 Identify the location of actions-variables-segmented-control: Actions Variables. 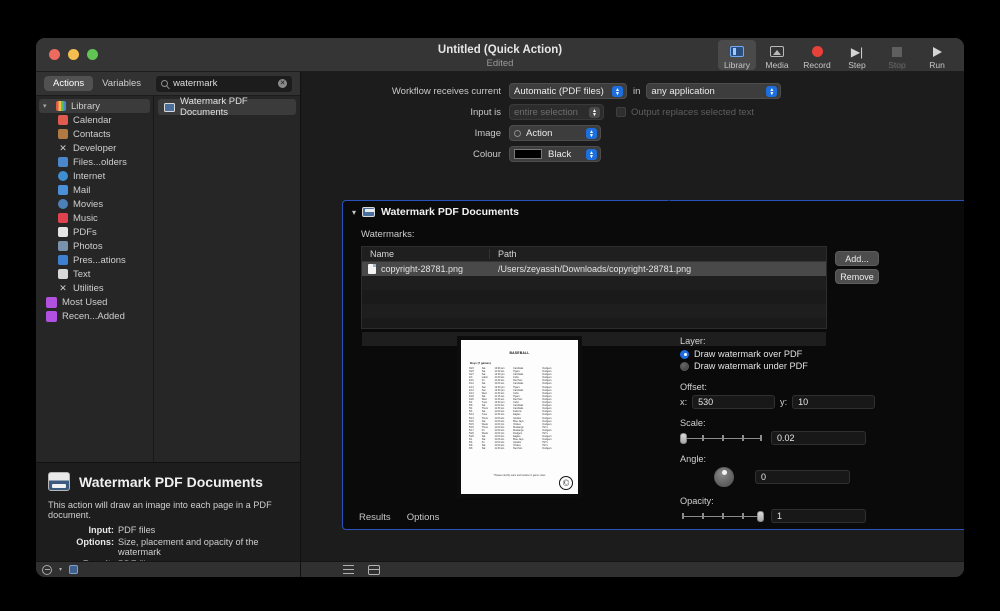
(97, 83).